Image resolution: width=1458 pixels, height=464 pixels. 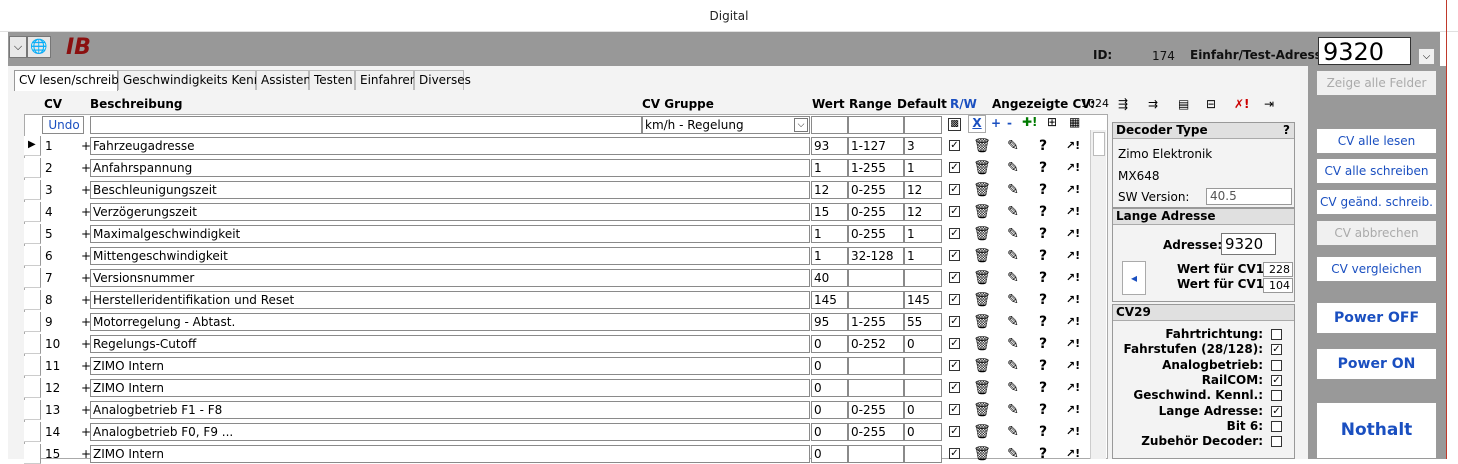 I want to click on cv-value-input: 95, so click(x=829, y=322).